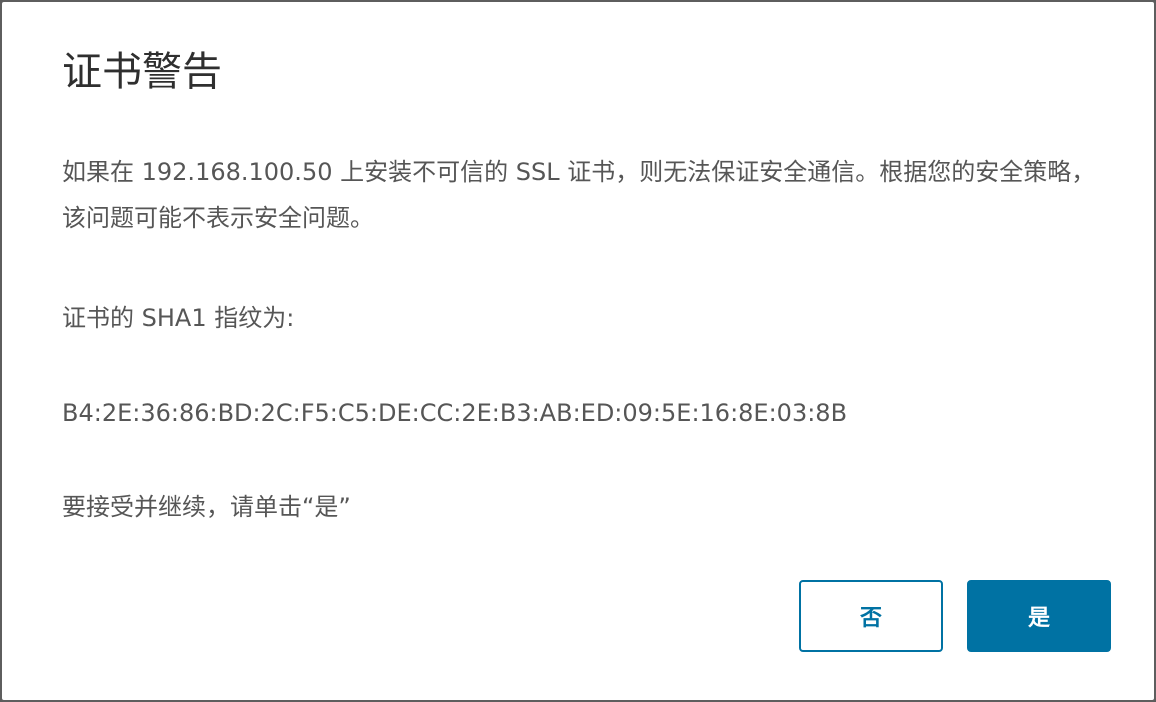 The image size is (1156, 702). Describe the element at coordinates (1039, 616) in the screenshot. I see `yes-button: 是` at that location.